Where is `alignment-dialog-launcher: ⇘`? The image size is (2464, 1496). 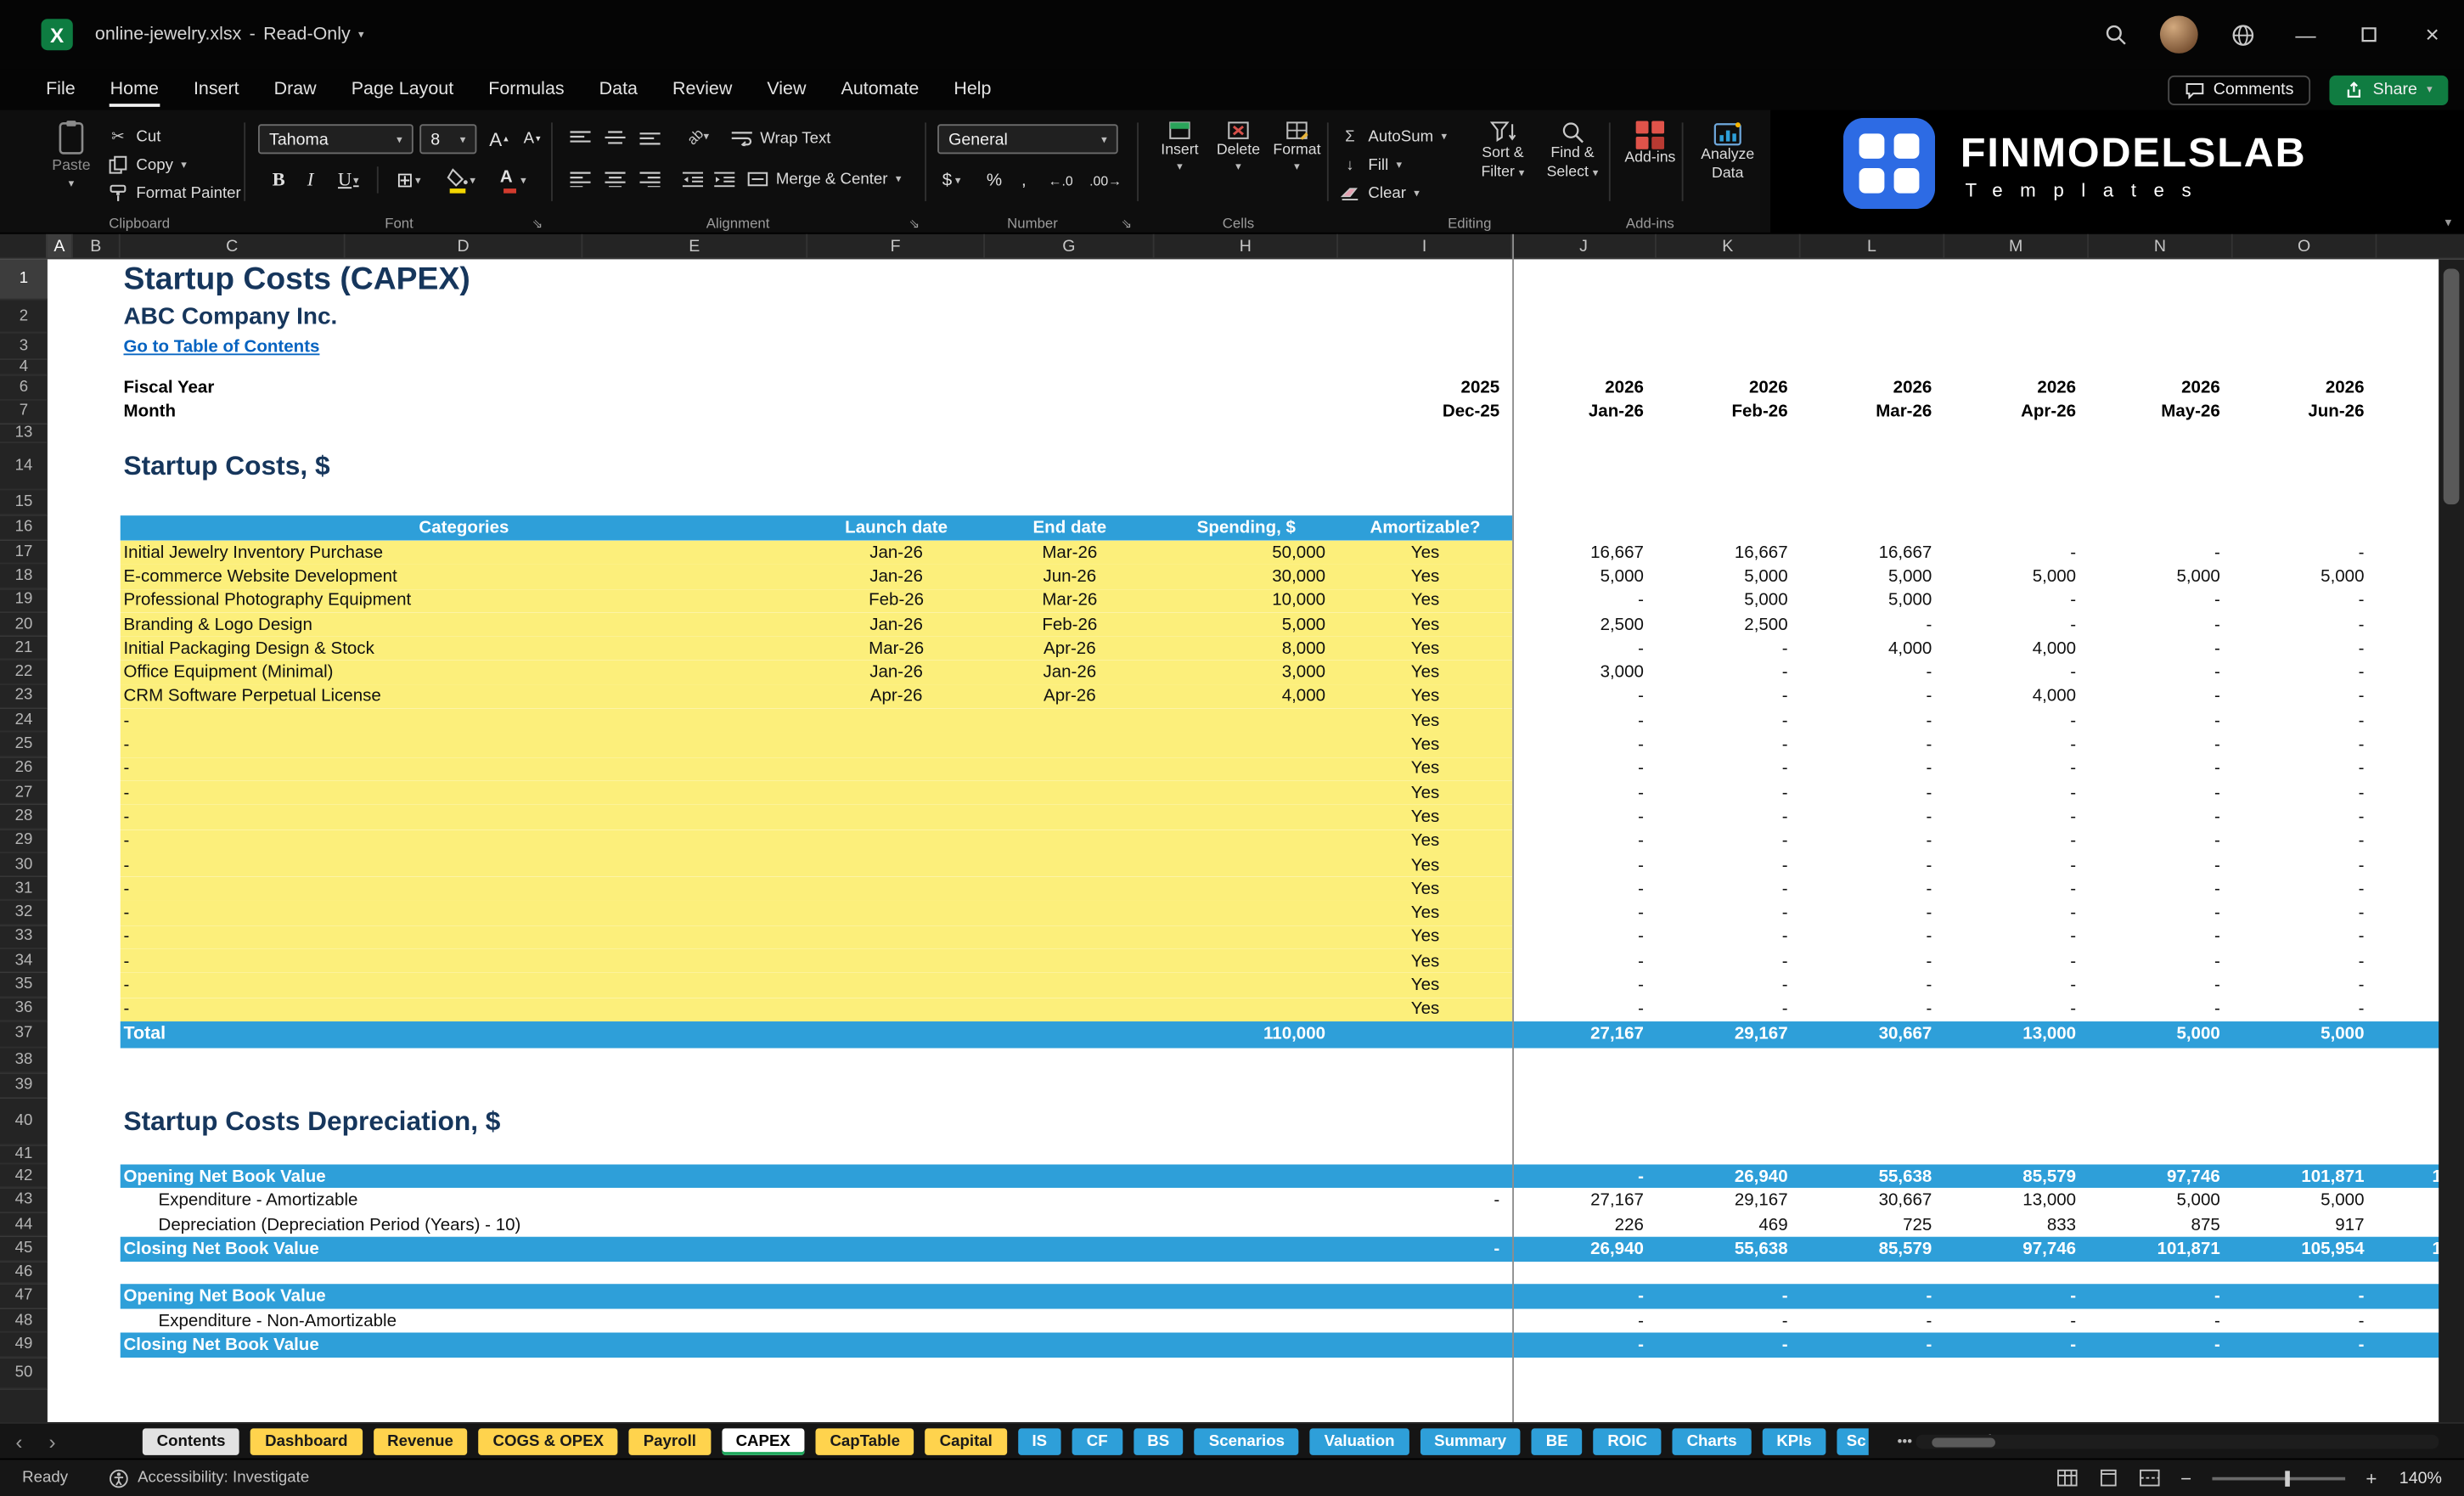
alignment-dialog-launcher: ⇘ is located at coordinates (914, 224).